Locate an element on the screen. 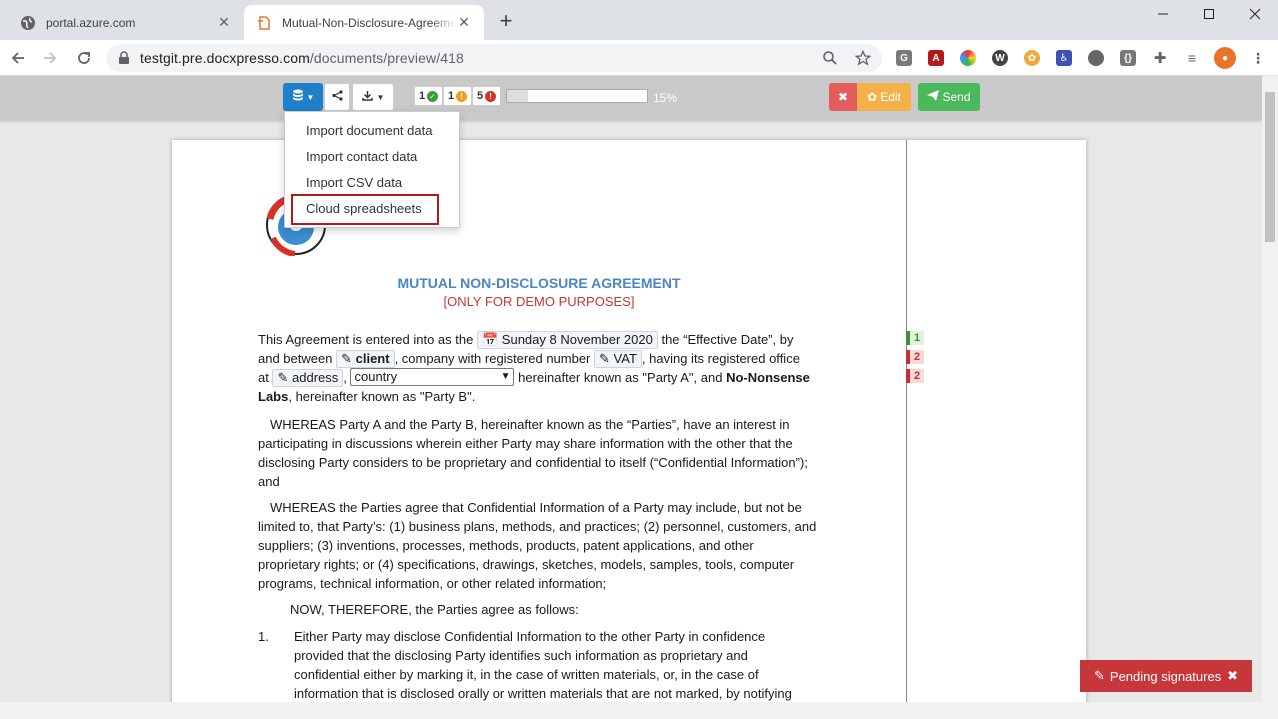 The width and height of the screenshot is (1278, 719). horizontal-scrollbar is located at coordinates (639, 710).